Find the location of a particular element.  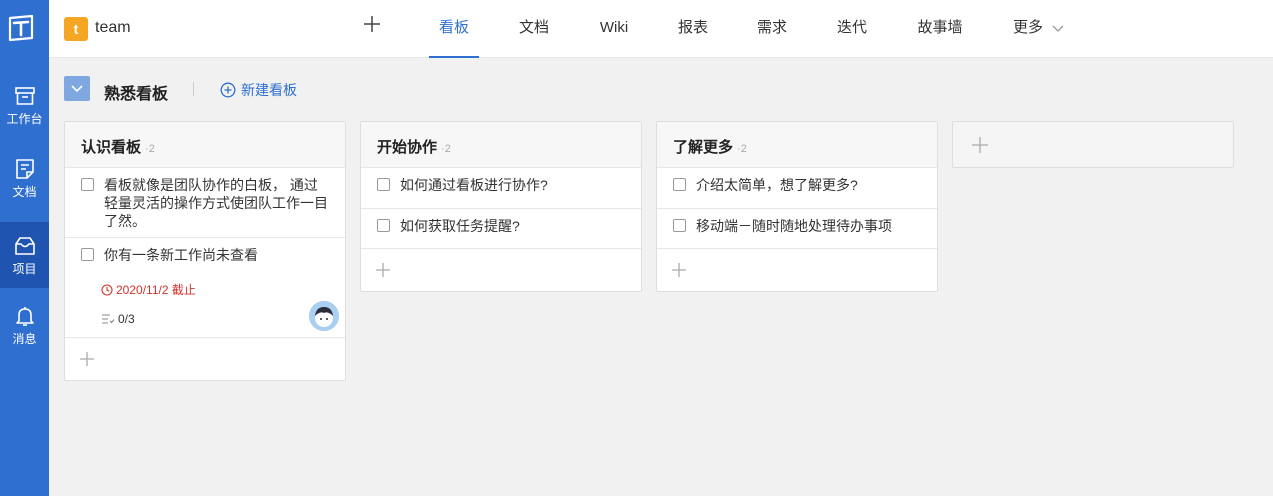

tab-reports: 报表 is located at coordinates (693, 29).